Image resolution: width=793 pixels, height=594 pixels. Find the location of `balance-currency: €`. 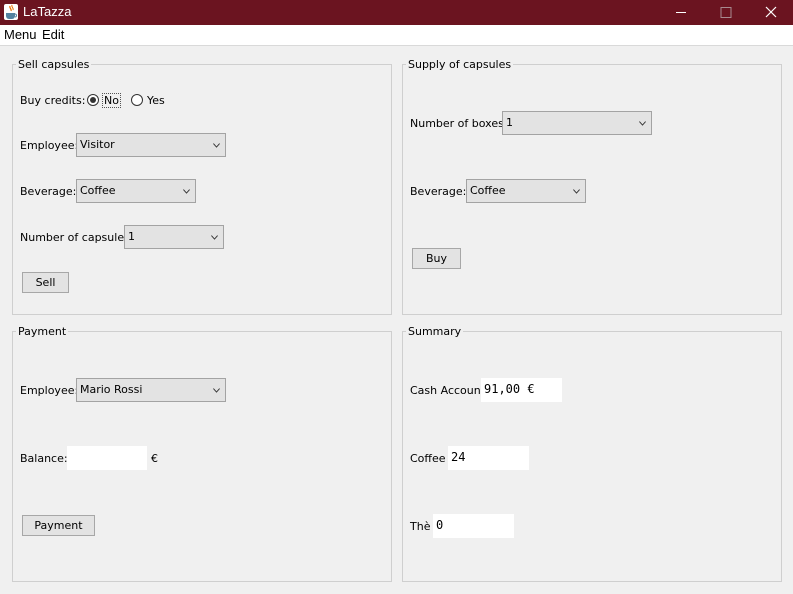

balance-currency: € is located at coordinates (154, 458).